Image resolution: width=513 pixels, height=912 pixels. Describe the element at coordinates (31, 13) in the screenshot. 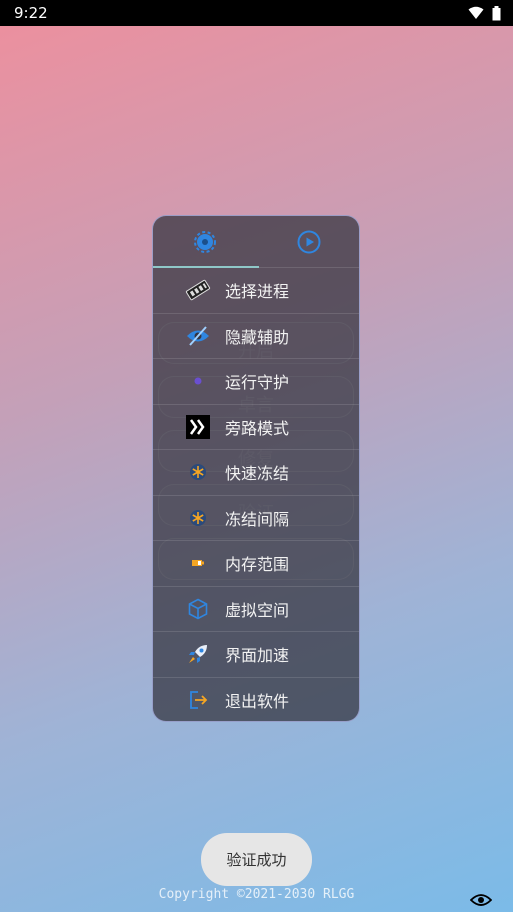

I see `status-time: 9:22` at that location.